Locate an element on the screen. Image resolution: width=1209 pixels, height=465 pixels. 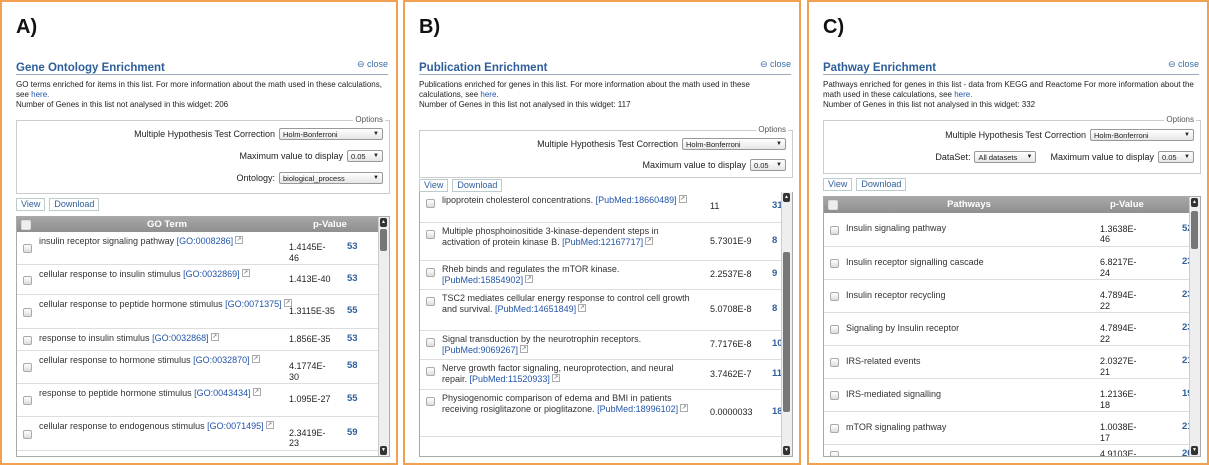
ontology-select: biological_process ▼ is located at coordinates (331, 178).